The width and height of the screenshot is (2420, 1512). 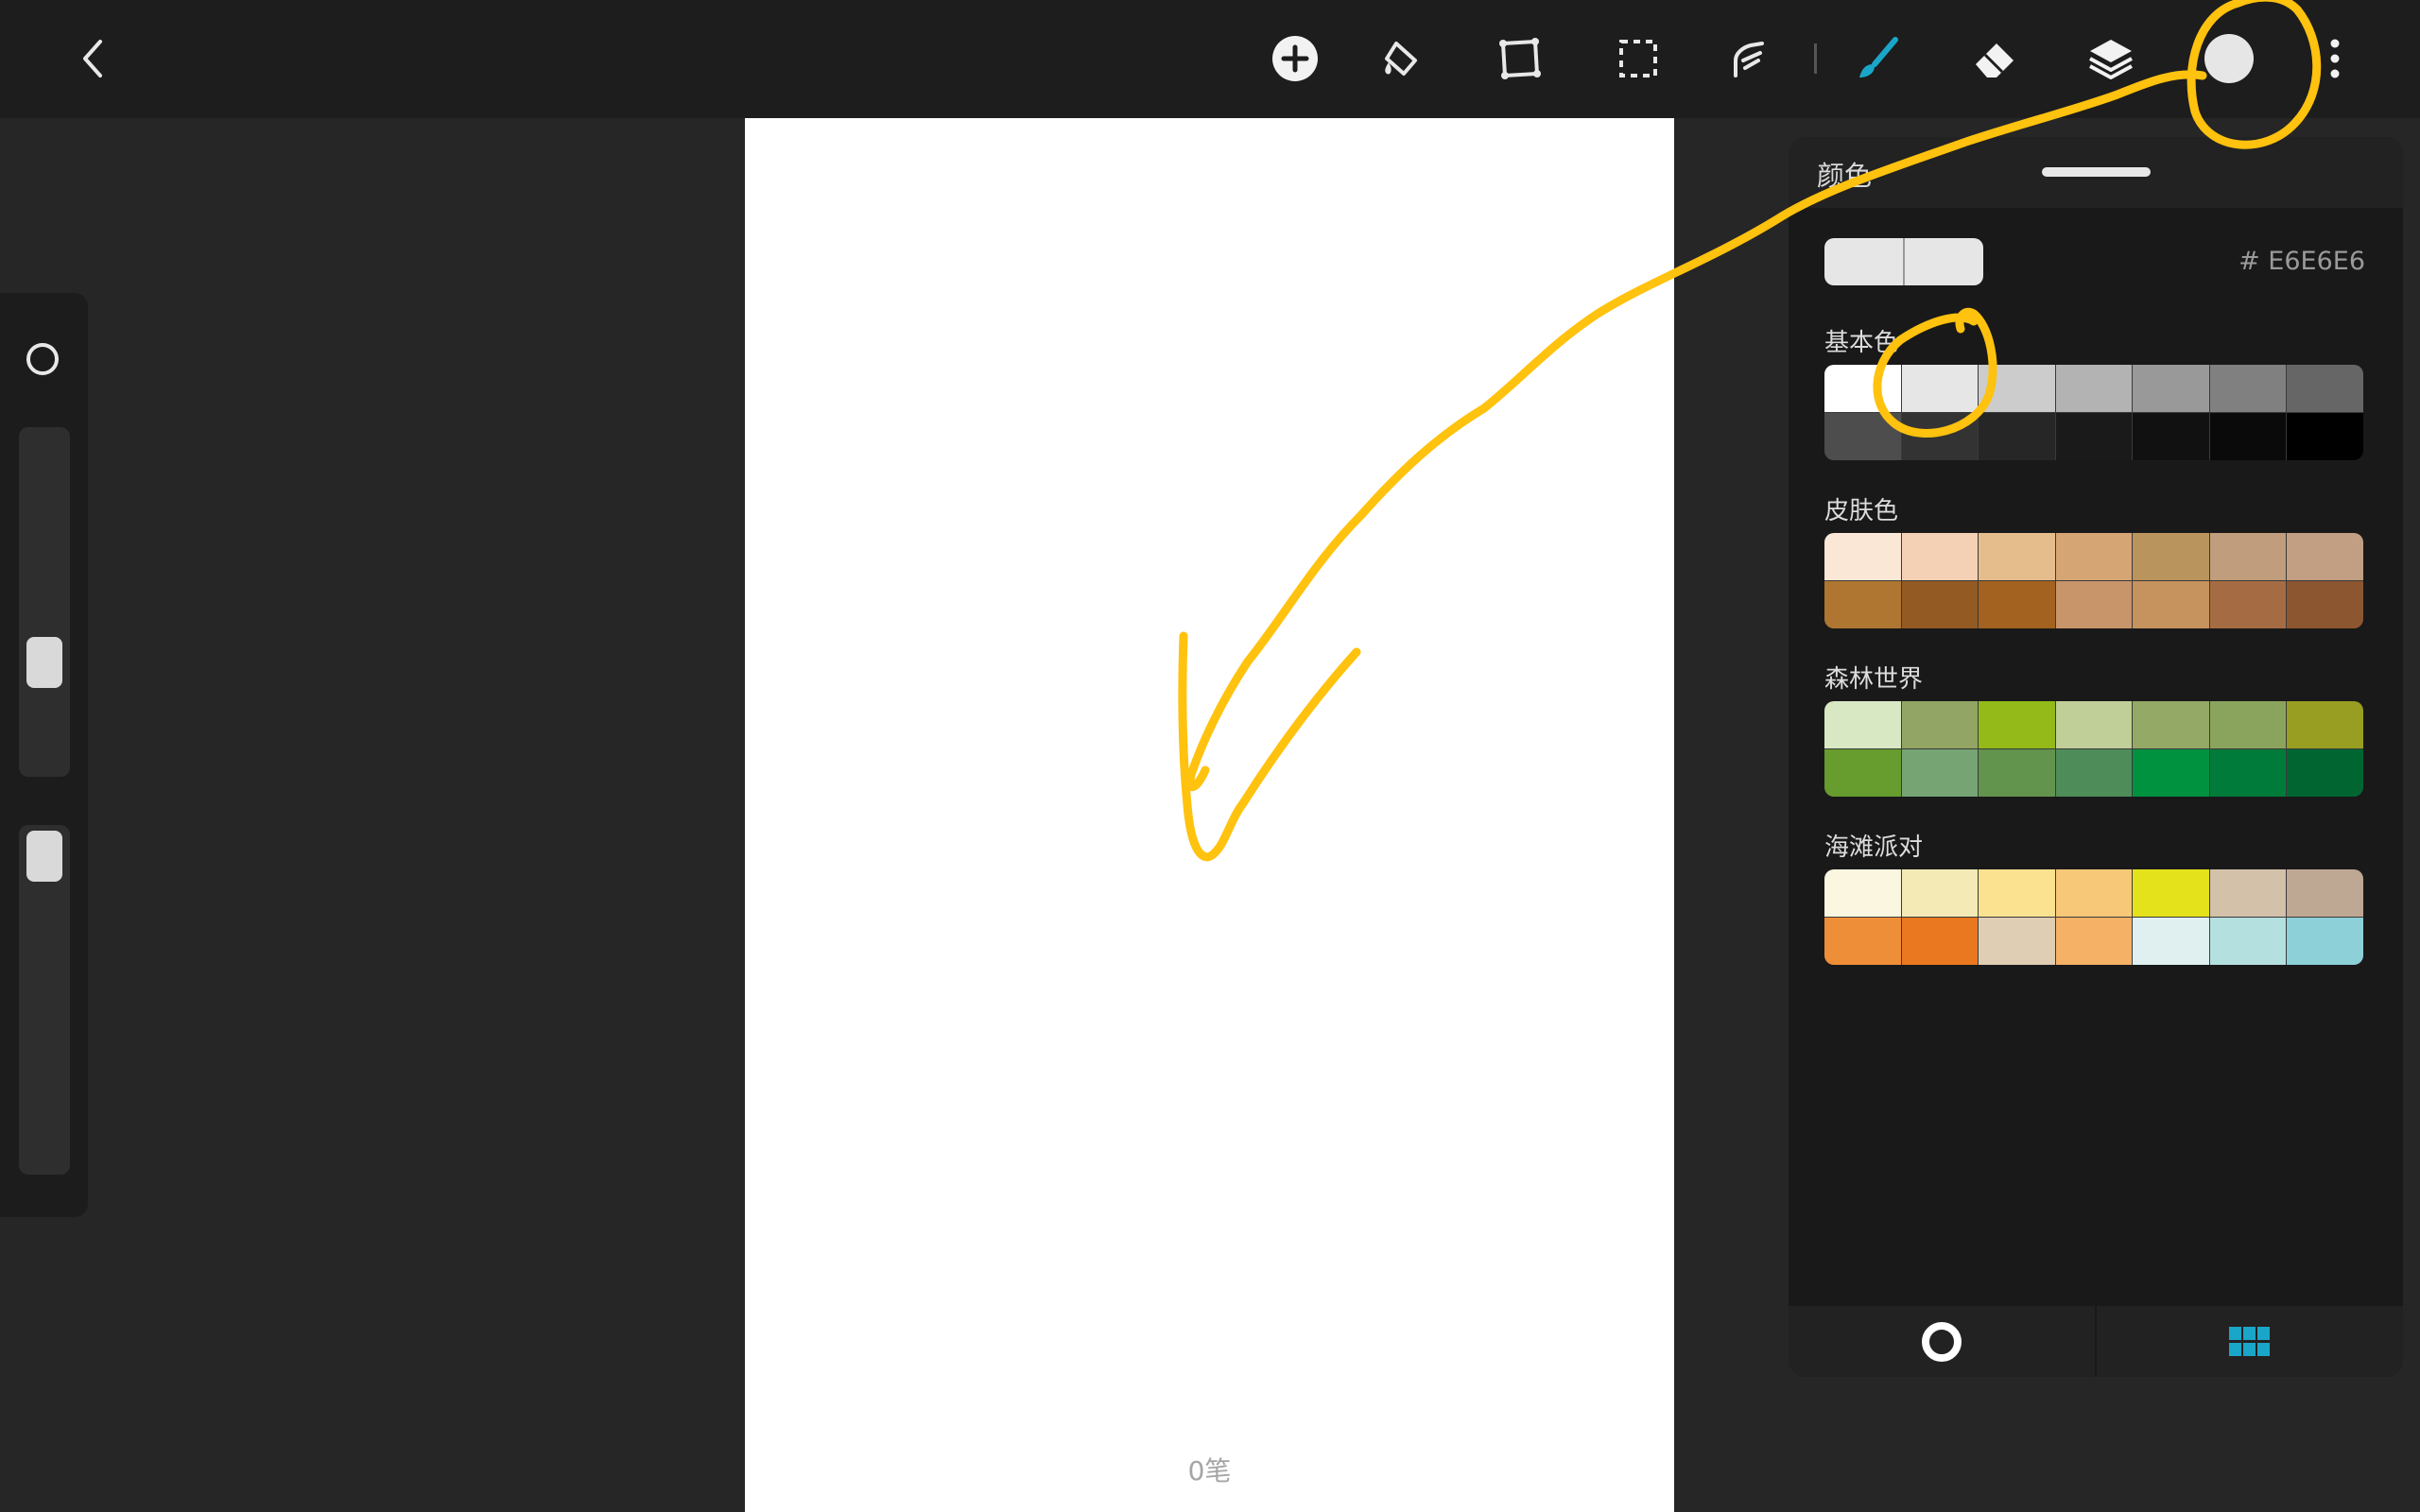 I want to click on color-wheel-tab, so click(x=1942, y=1341).